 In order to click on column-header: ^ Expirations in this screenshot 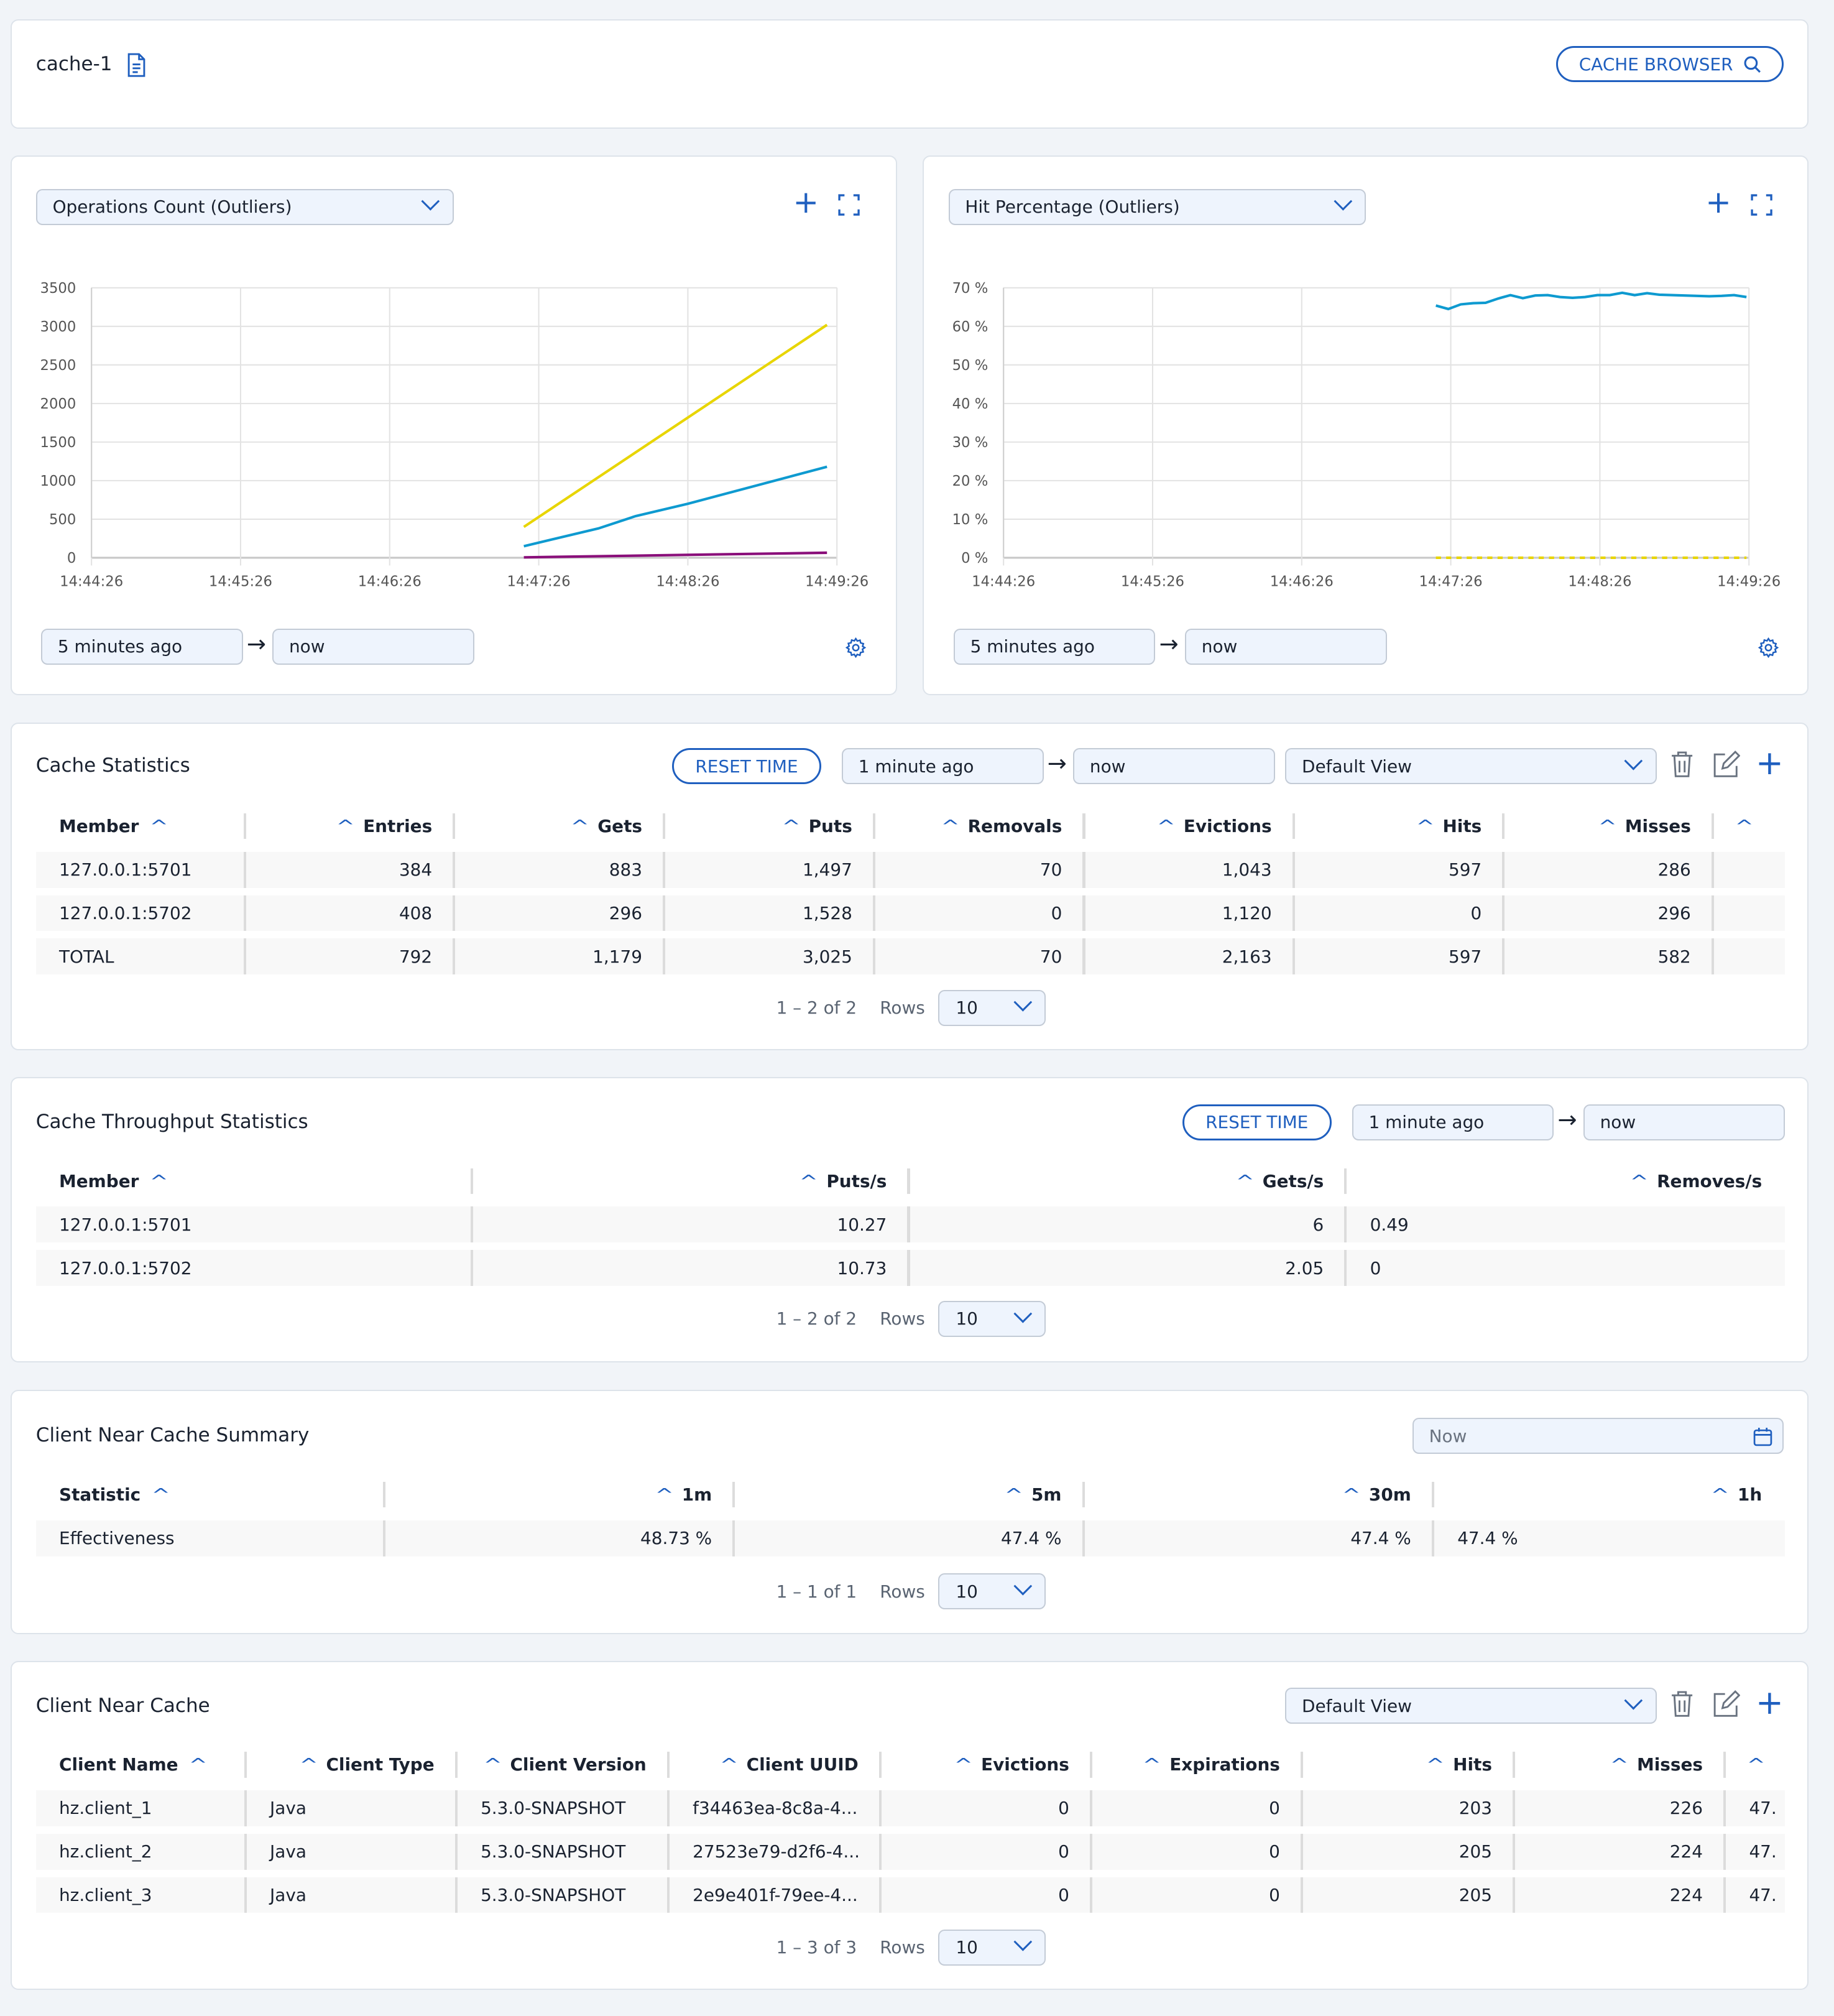, I will do `click(1198, 1765)`.